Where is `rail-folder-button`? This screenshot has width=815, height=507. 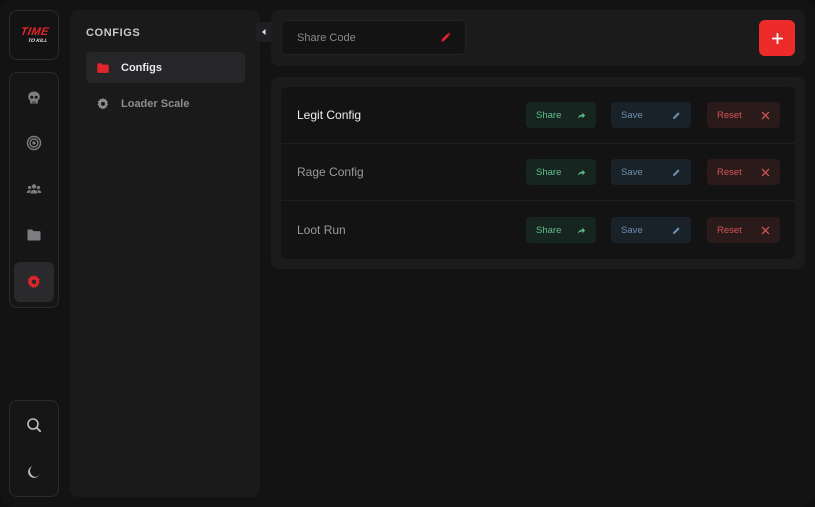 rail-folder-button is located at coordinates (34, 235).